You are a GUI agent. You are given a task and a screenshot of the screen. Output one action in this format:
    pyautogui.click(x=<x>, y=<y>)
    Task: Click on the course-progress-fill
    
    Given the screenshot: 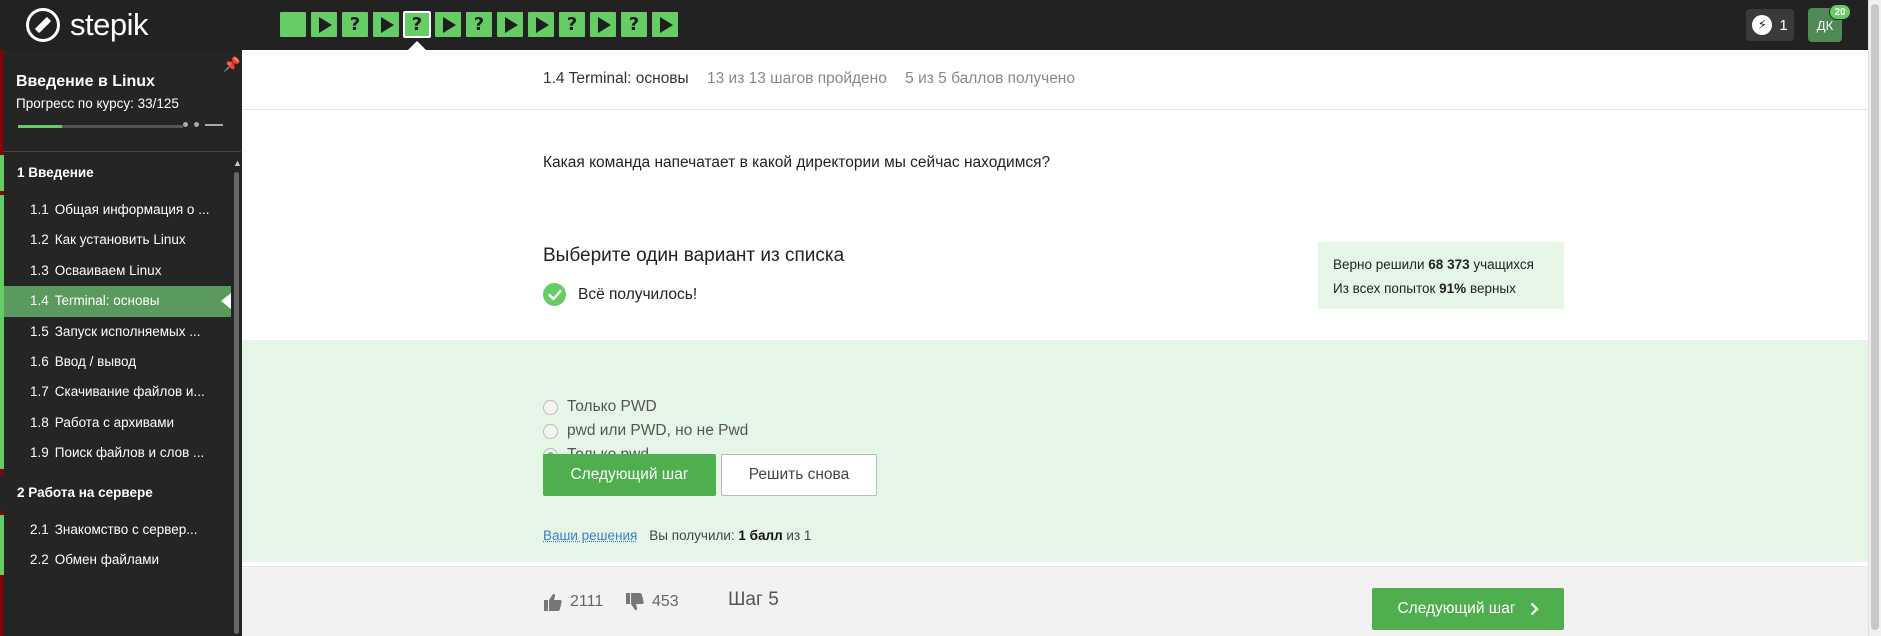 What is the action you would take?
    pyautogui.click(x=40, y=126)
    